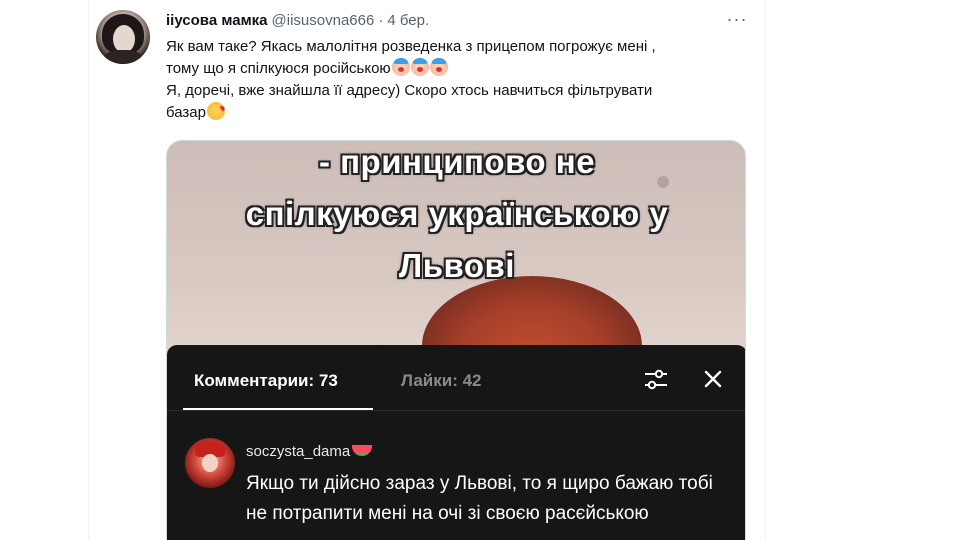  What do you see at coordinates (215, 111) in the screenshot?
I see `smiling-face-with-hearts-icon` at bounding box center [215, 111].